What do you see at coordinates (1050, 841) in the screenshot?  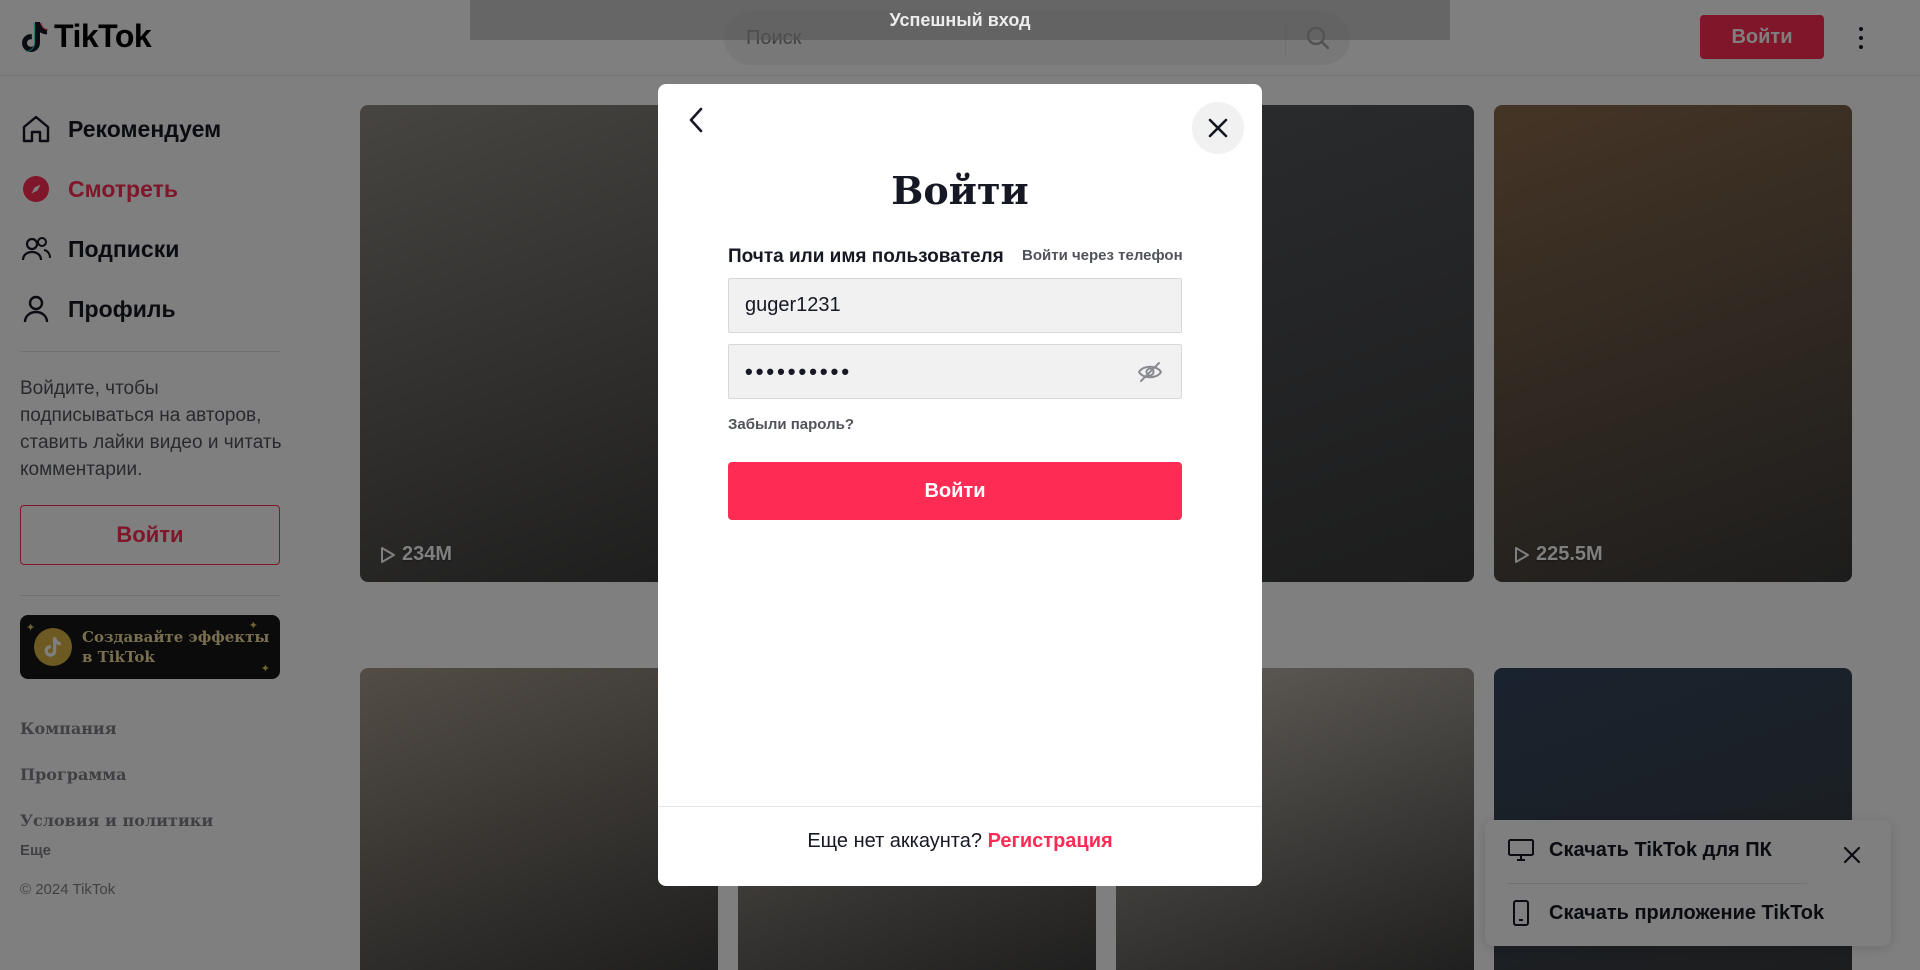 I see `signup-link: Регистрация` at bounding box center [1050, 841].